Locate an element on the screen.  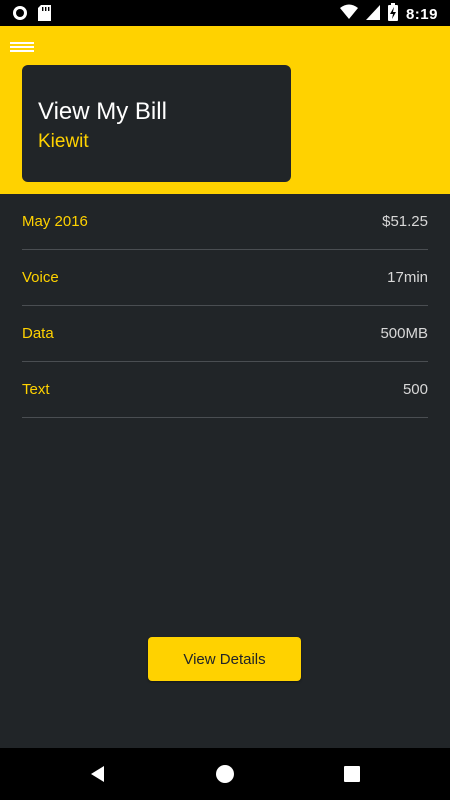
wifi-icon is located at coordinates (348, 14).